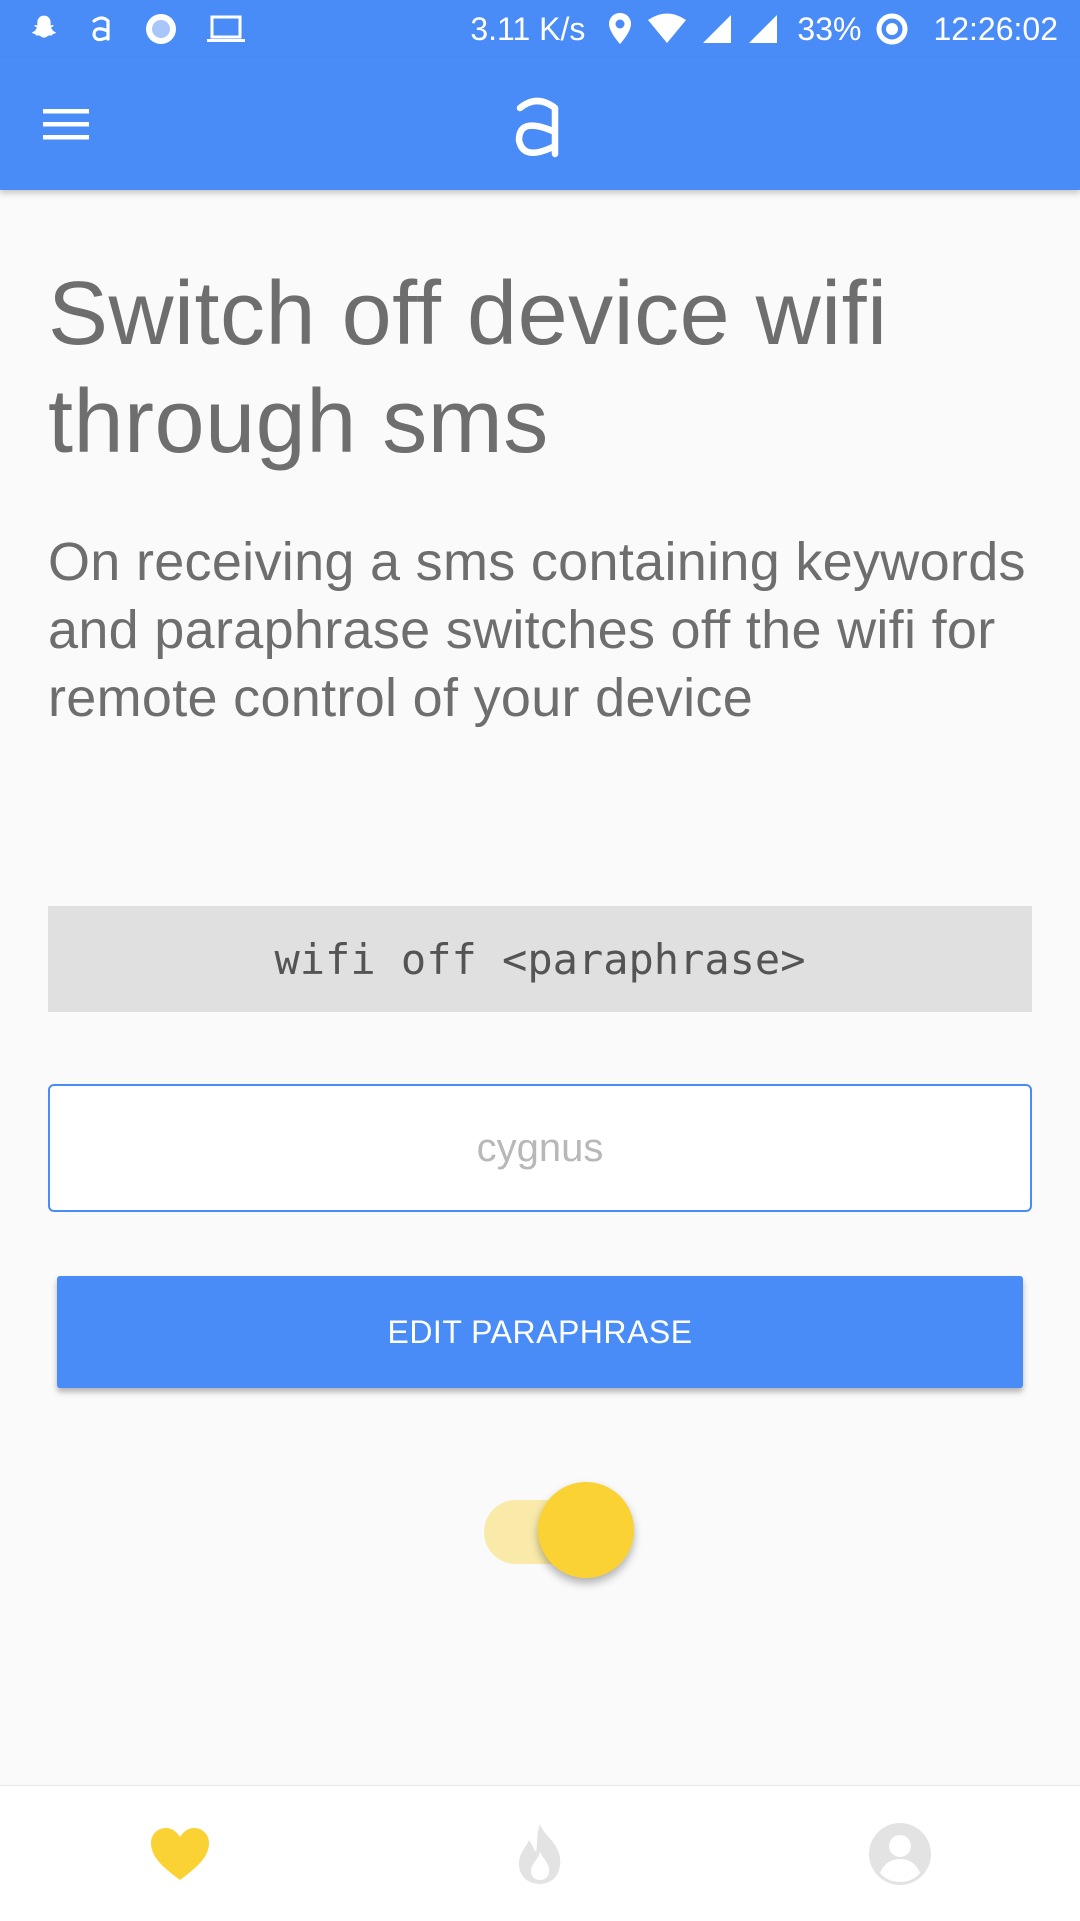  Describe the element at coordinates (468, 368) in the screenshot. I see `page-title: Switch off device wifi through sms` at that location.